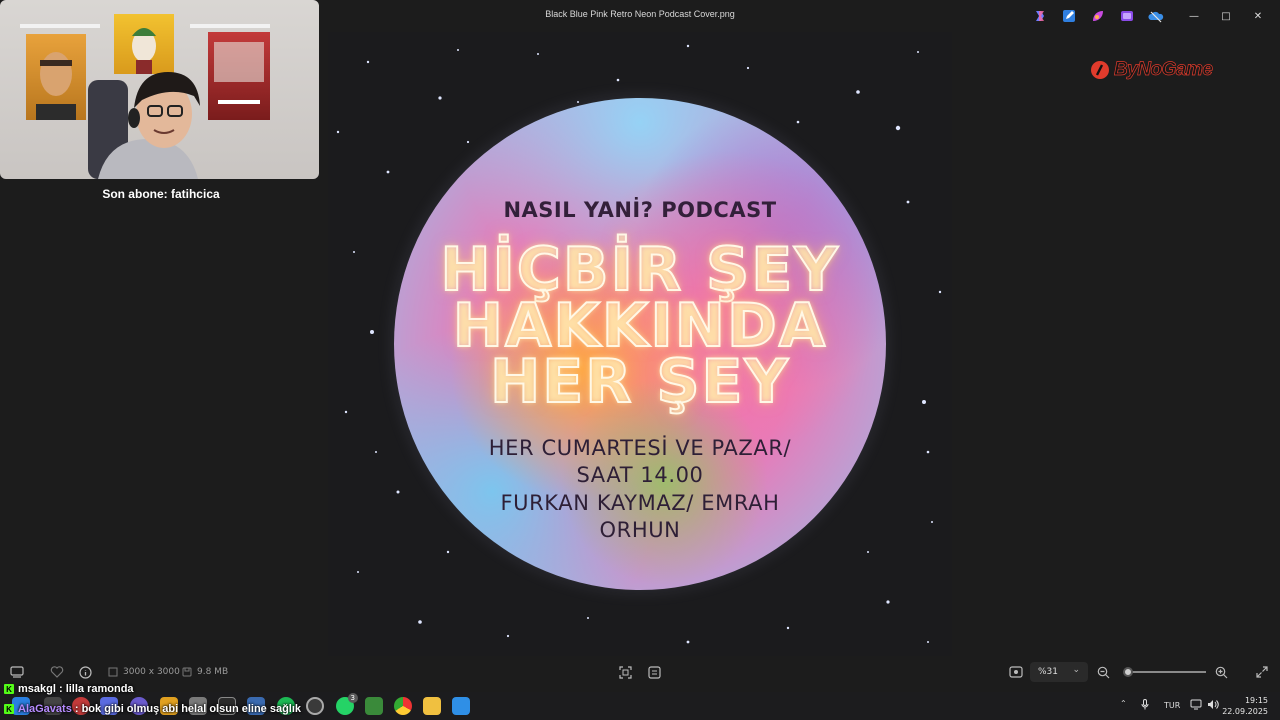 Image resolution: width=1280 pixels, height=720 pixels. I want to click on headline-line-3: HER ŞEY, so click(639, 382).